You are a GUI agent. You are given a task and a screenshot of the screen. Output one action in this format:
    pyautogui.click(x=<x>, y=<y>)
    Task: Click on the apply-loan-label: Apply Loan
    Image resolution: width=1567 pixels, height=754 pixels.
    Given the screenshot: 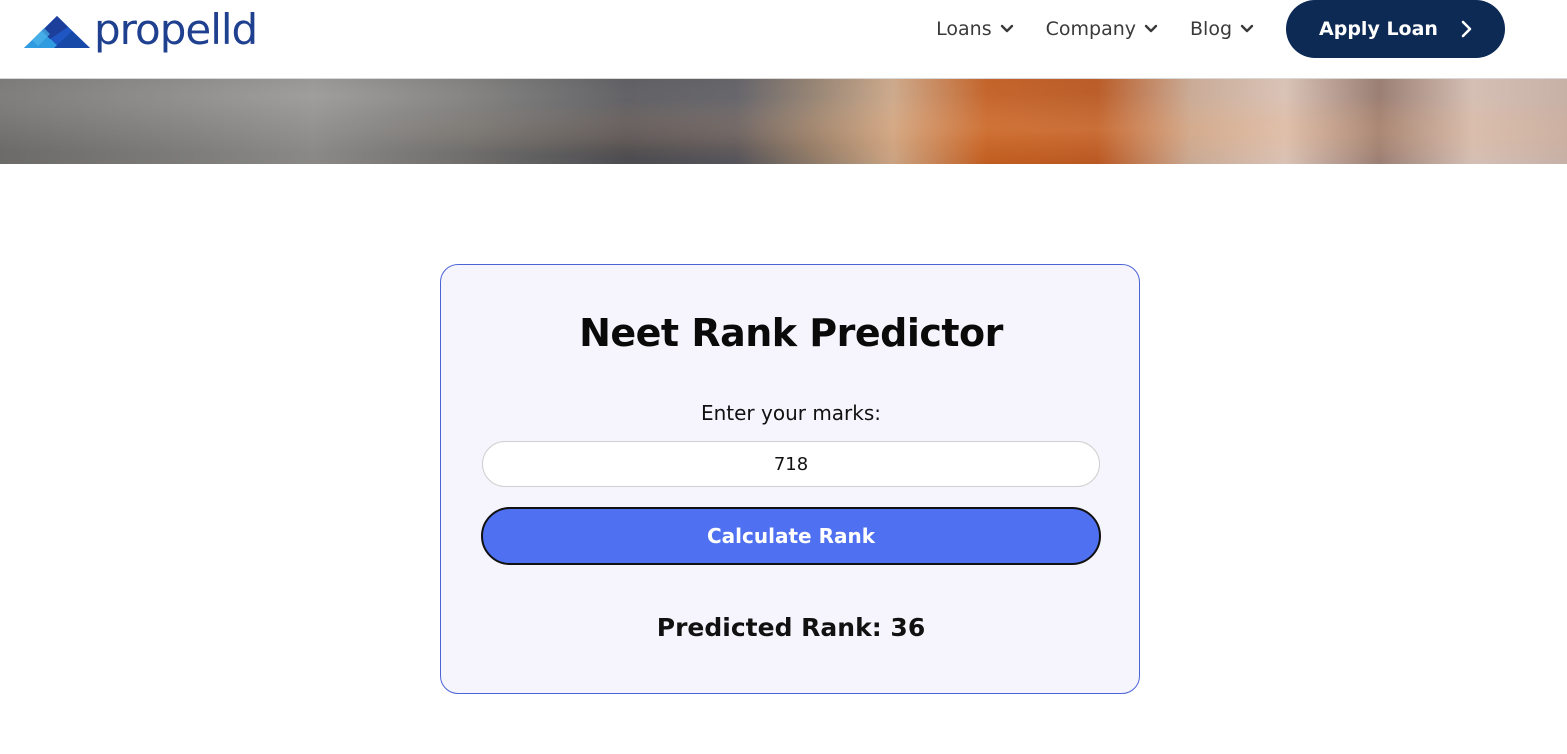 What is the action you would take?
    pyautogui.click(x=1378, y=29)
    